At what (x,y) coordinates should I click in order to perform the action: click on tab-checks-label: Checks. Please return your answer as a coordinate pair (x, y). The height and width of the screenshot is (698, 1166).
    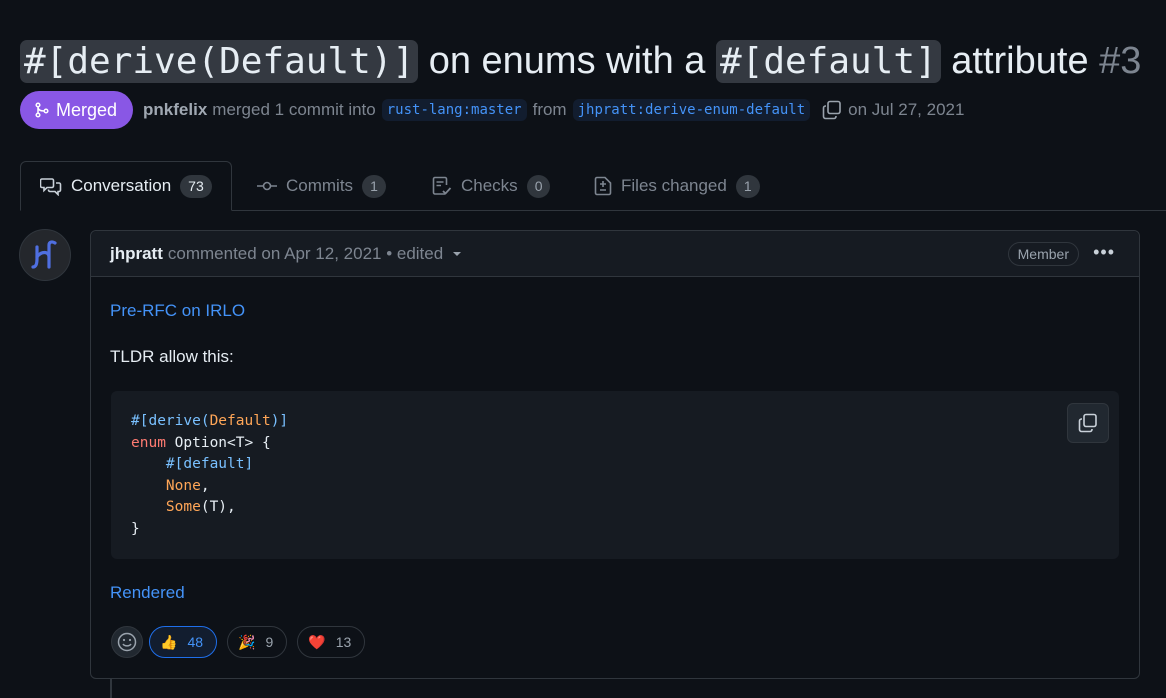
    Looking at the image, I should click on (489, 185).